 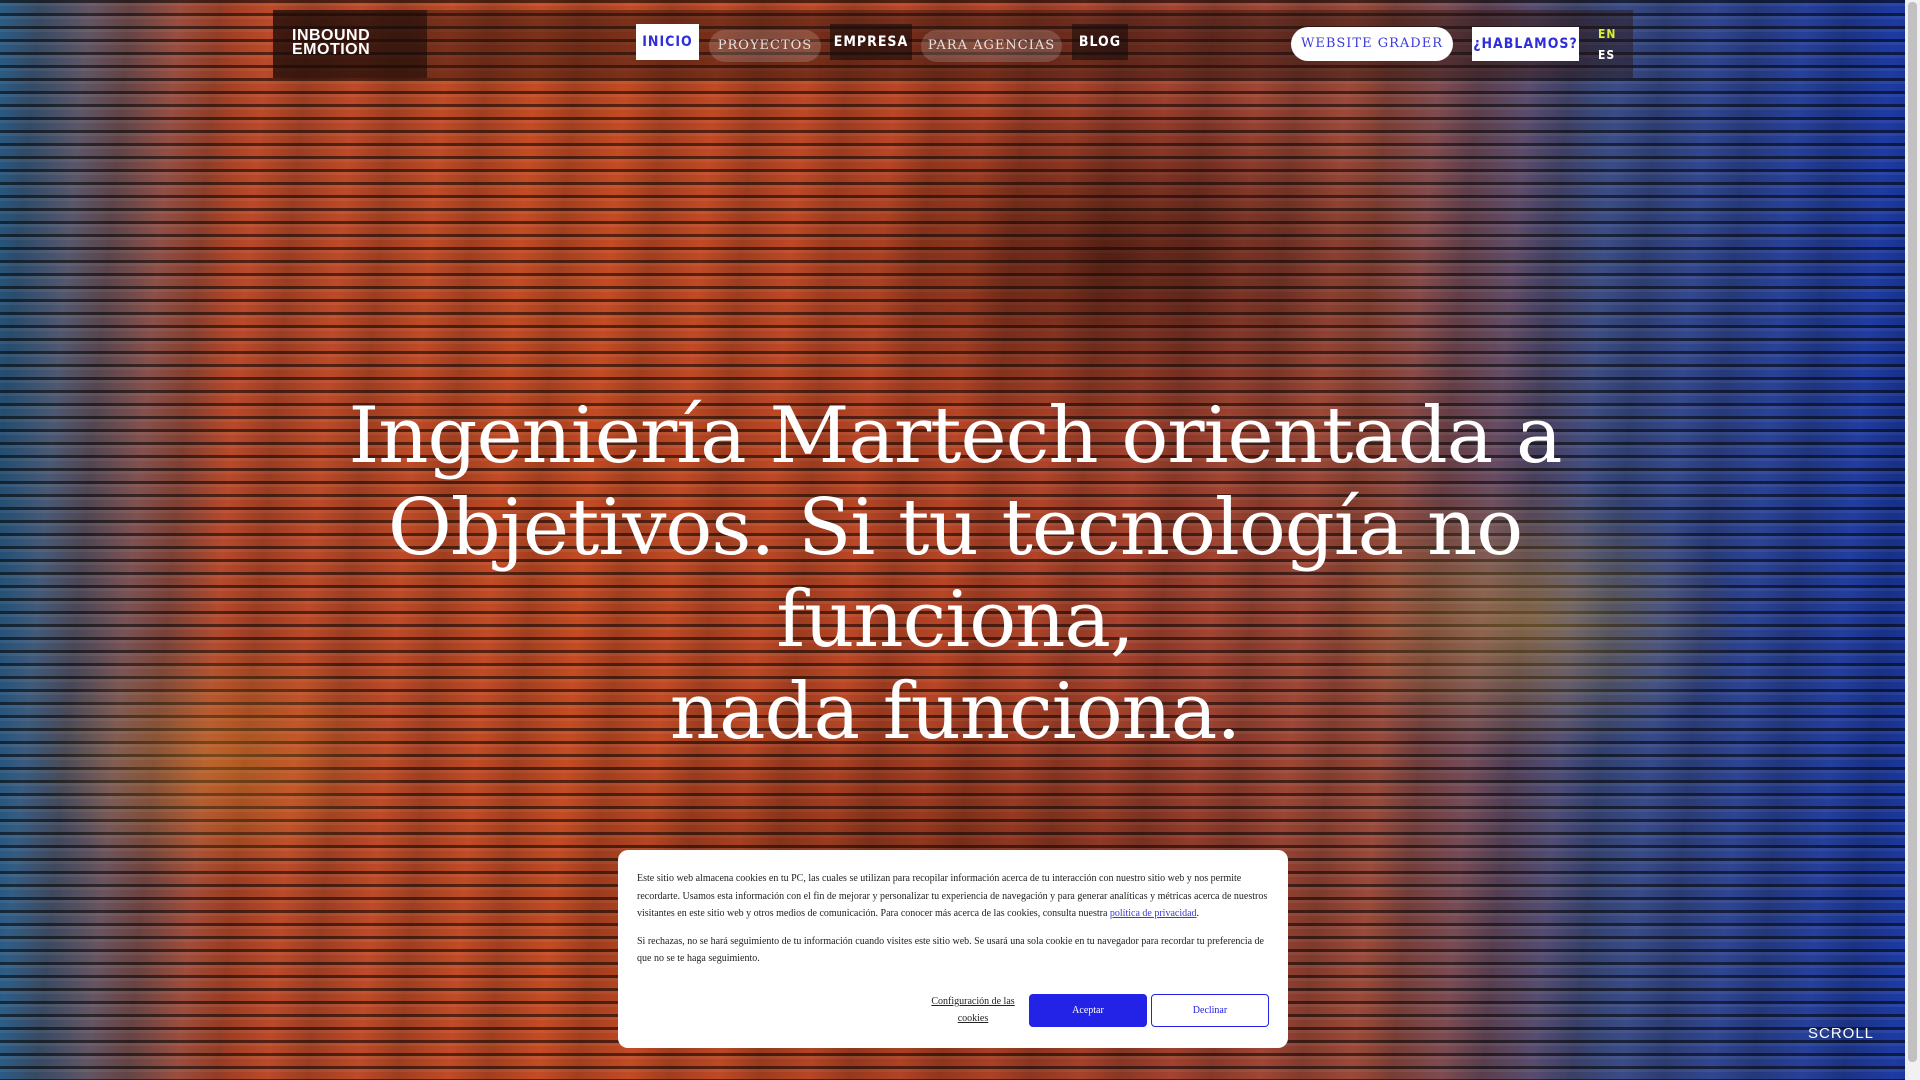 What do you see at coordinates (1153, 913) in the screenshot?
I see `privacy-policy-link: política de privacidad` at bounding box center [1153, 913].